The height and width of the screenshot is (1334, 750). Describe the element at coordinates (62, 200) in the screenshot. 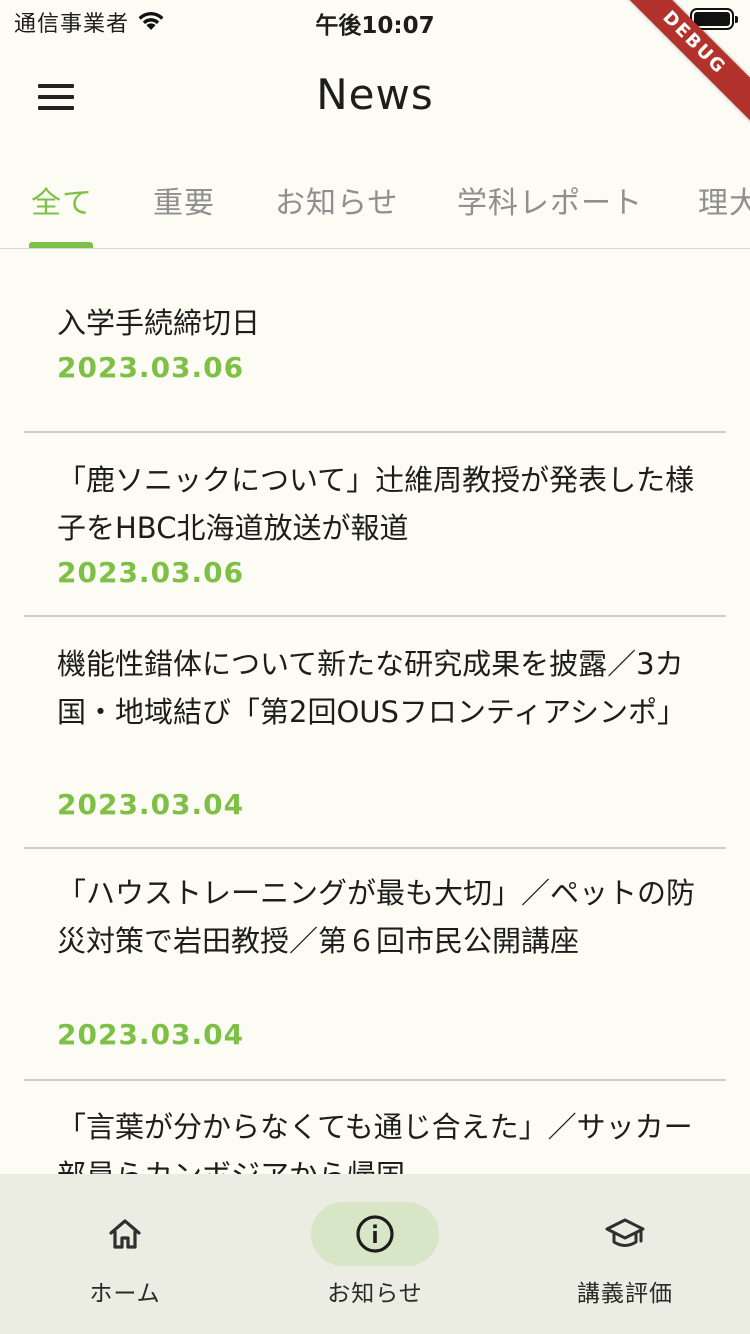

I see `tab-all: 全て` at that location.